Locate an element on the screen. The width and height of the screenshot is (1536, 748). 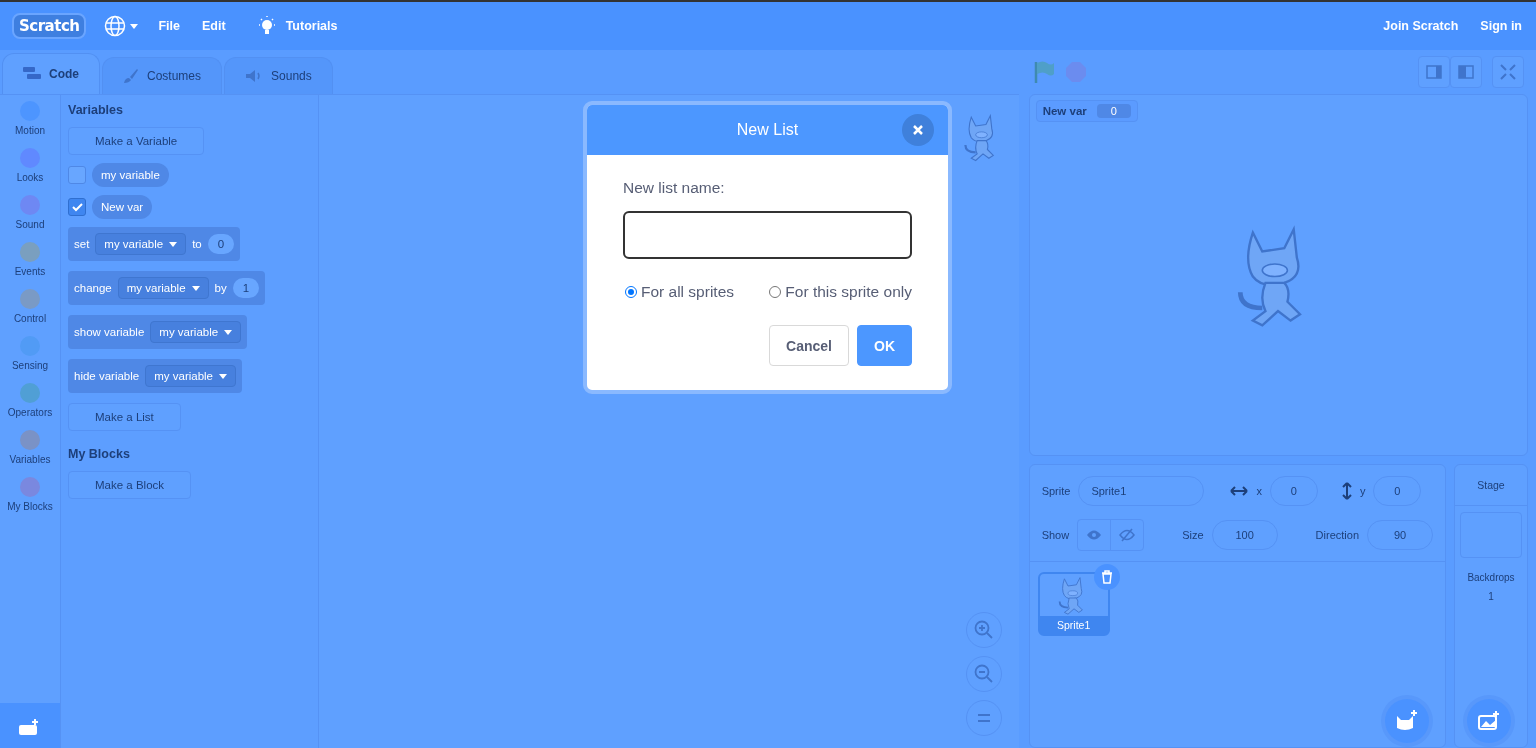
zoom-out-icon is located at coordinates (983, 674).